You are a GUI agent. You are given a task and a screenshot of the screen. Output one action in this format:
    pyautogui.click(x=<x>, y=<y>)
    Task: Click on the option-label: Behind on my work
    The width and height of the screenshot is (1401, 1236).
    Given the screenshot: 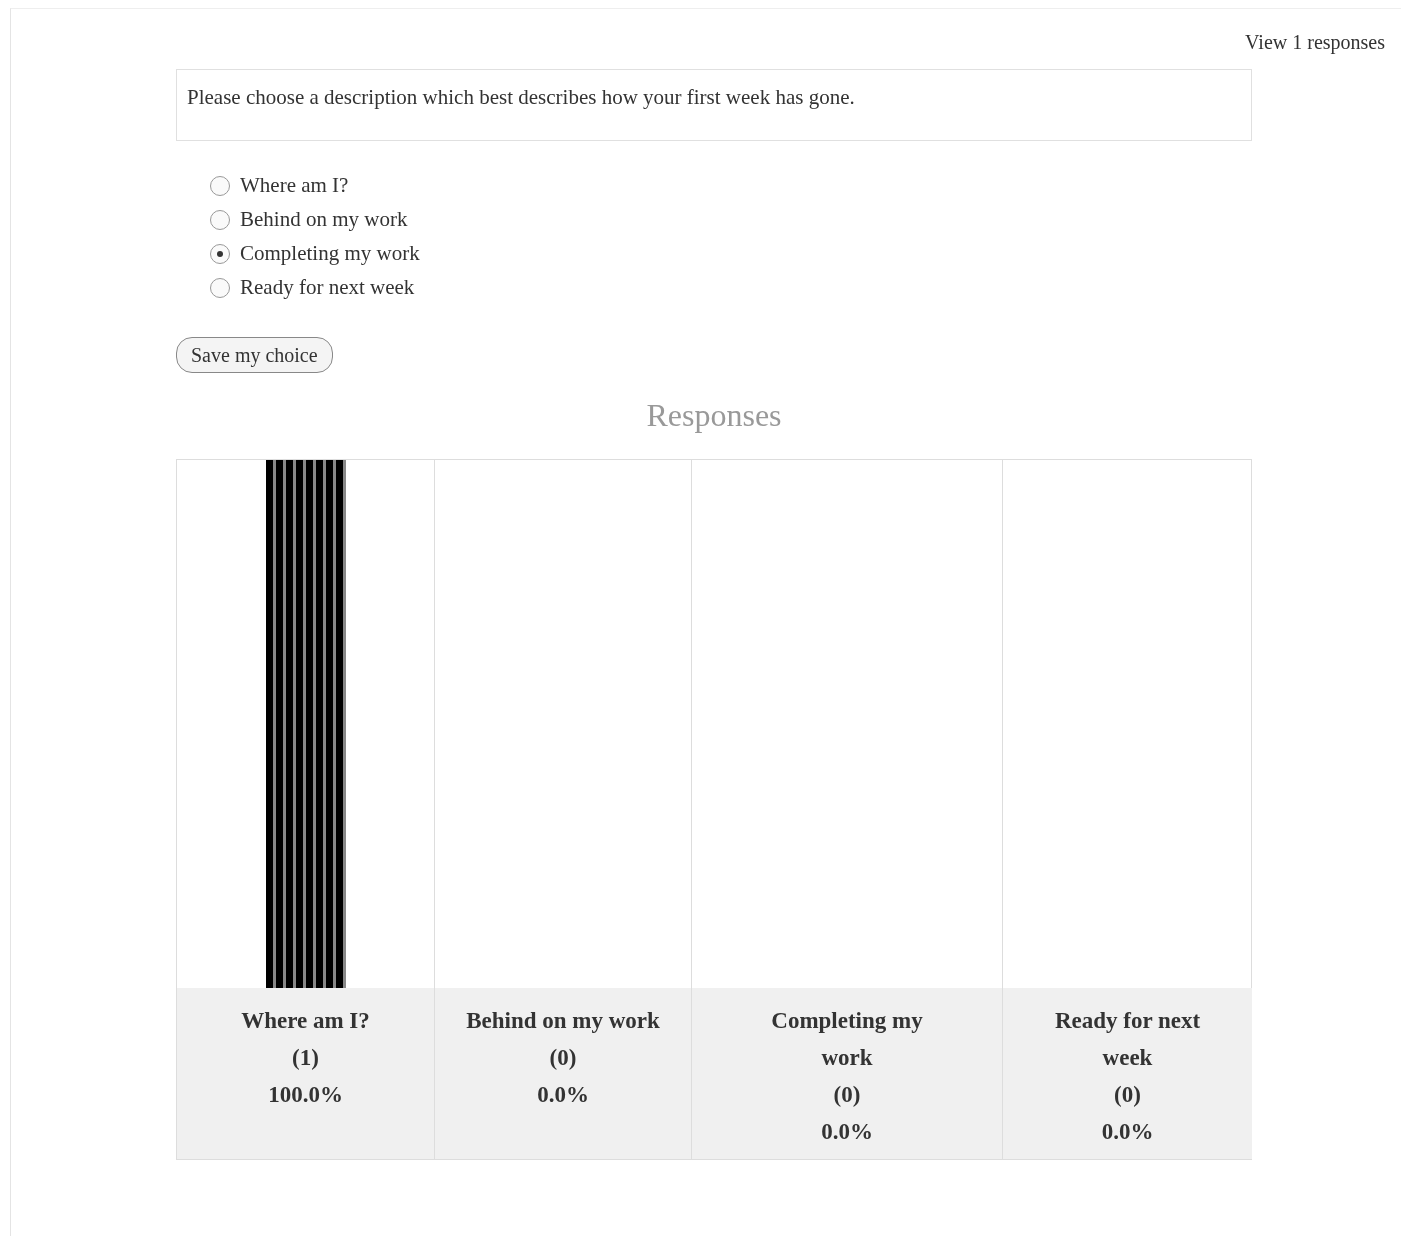 What is the action you would take?
    pyautogui.click(x=324, y=219)
    